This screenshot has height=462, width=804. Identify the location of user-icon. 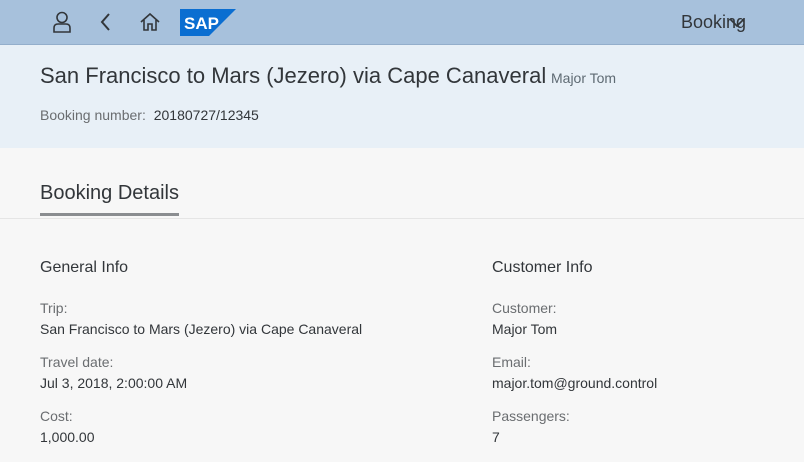
(62, 22).